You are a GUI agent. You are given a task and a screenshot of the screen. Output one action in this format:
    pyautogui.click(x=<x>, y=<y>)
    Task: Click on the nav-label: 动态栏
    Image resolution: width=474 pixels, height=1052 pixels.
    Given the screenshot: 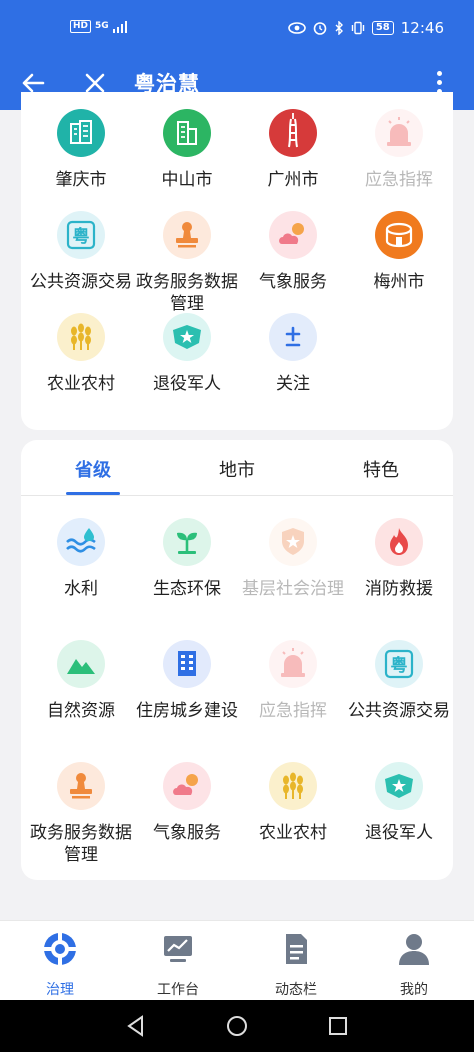 What is the action you would take?
    pyautogui.click(x=296, y=990)
    